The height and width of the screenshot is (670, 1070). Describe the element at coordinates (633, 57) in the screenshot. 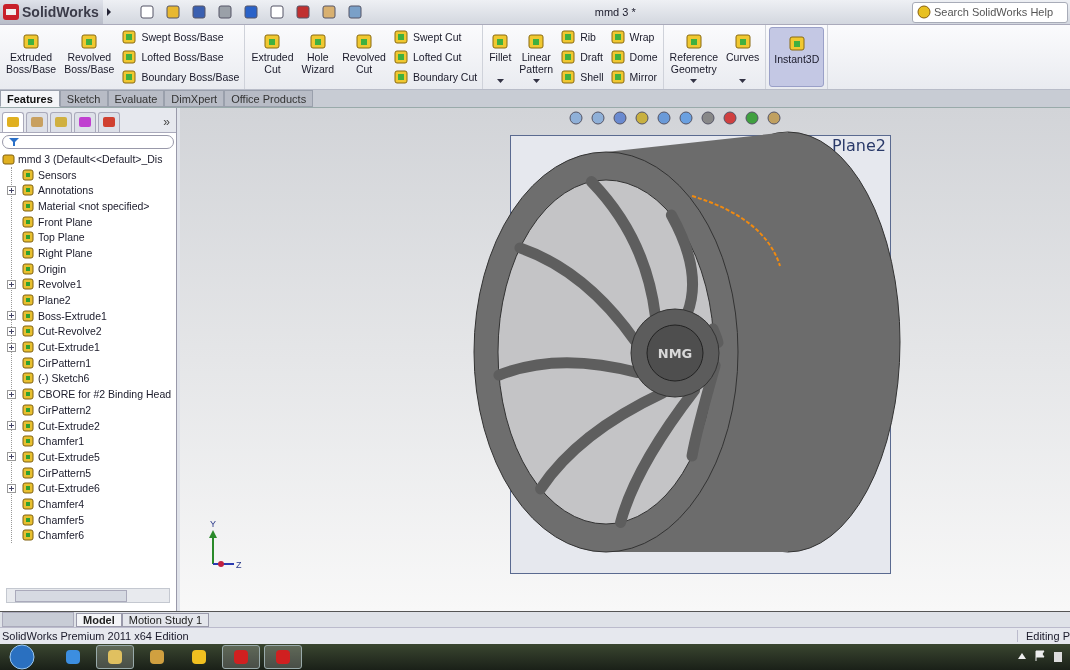

I see `ribbon-command: Dome` at that location.